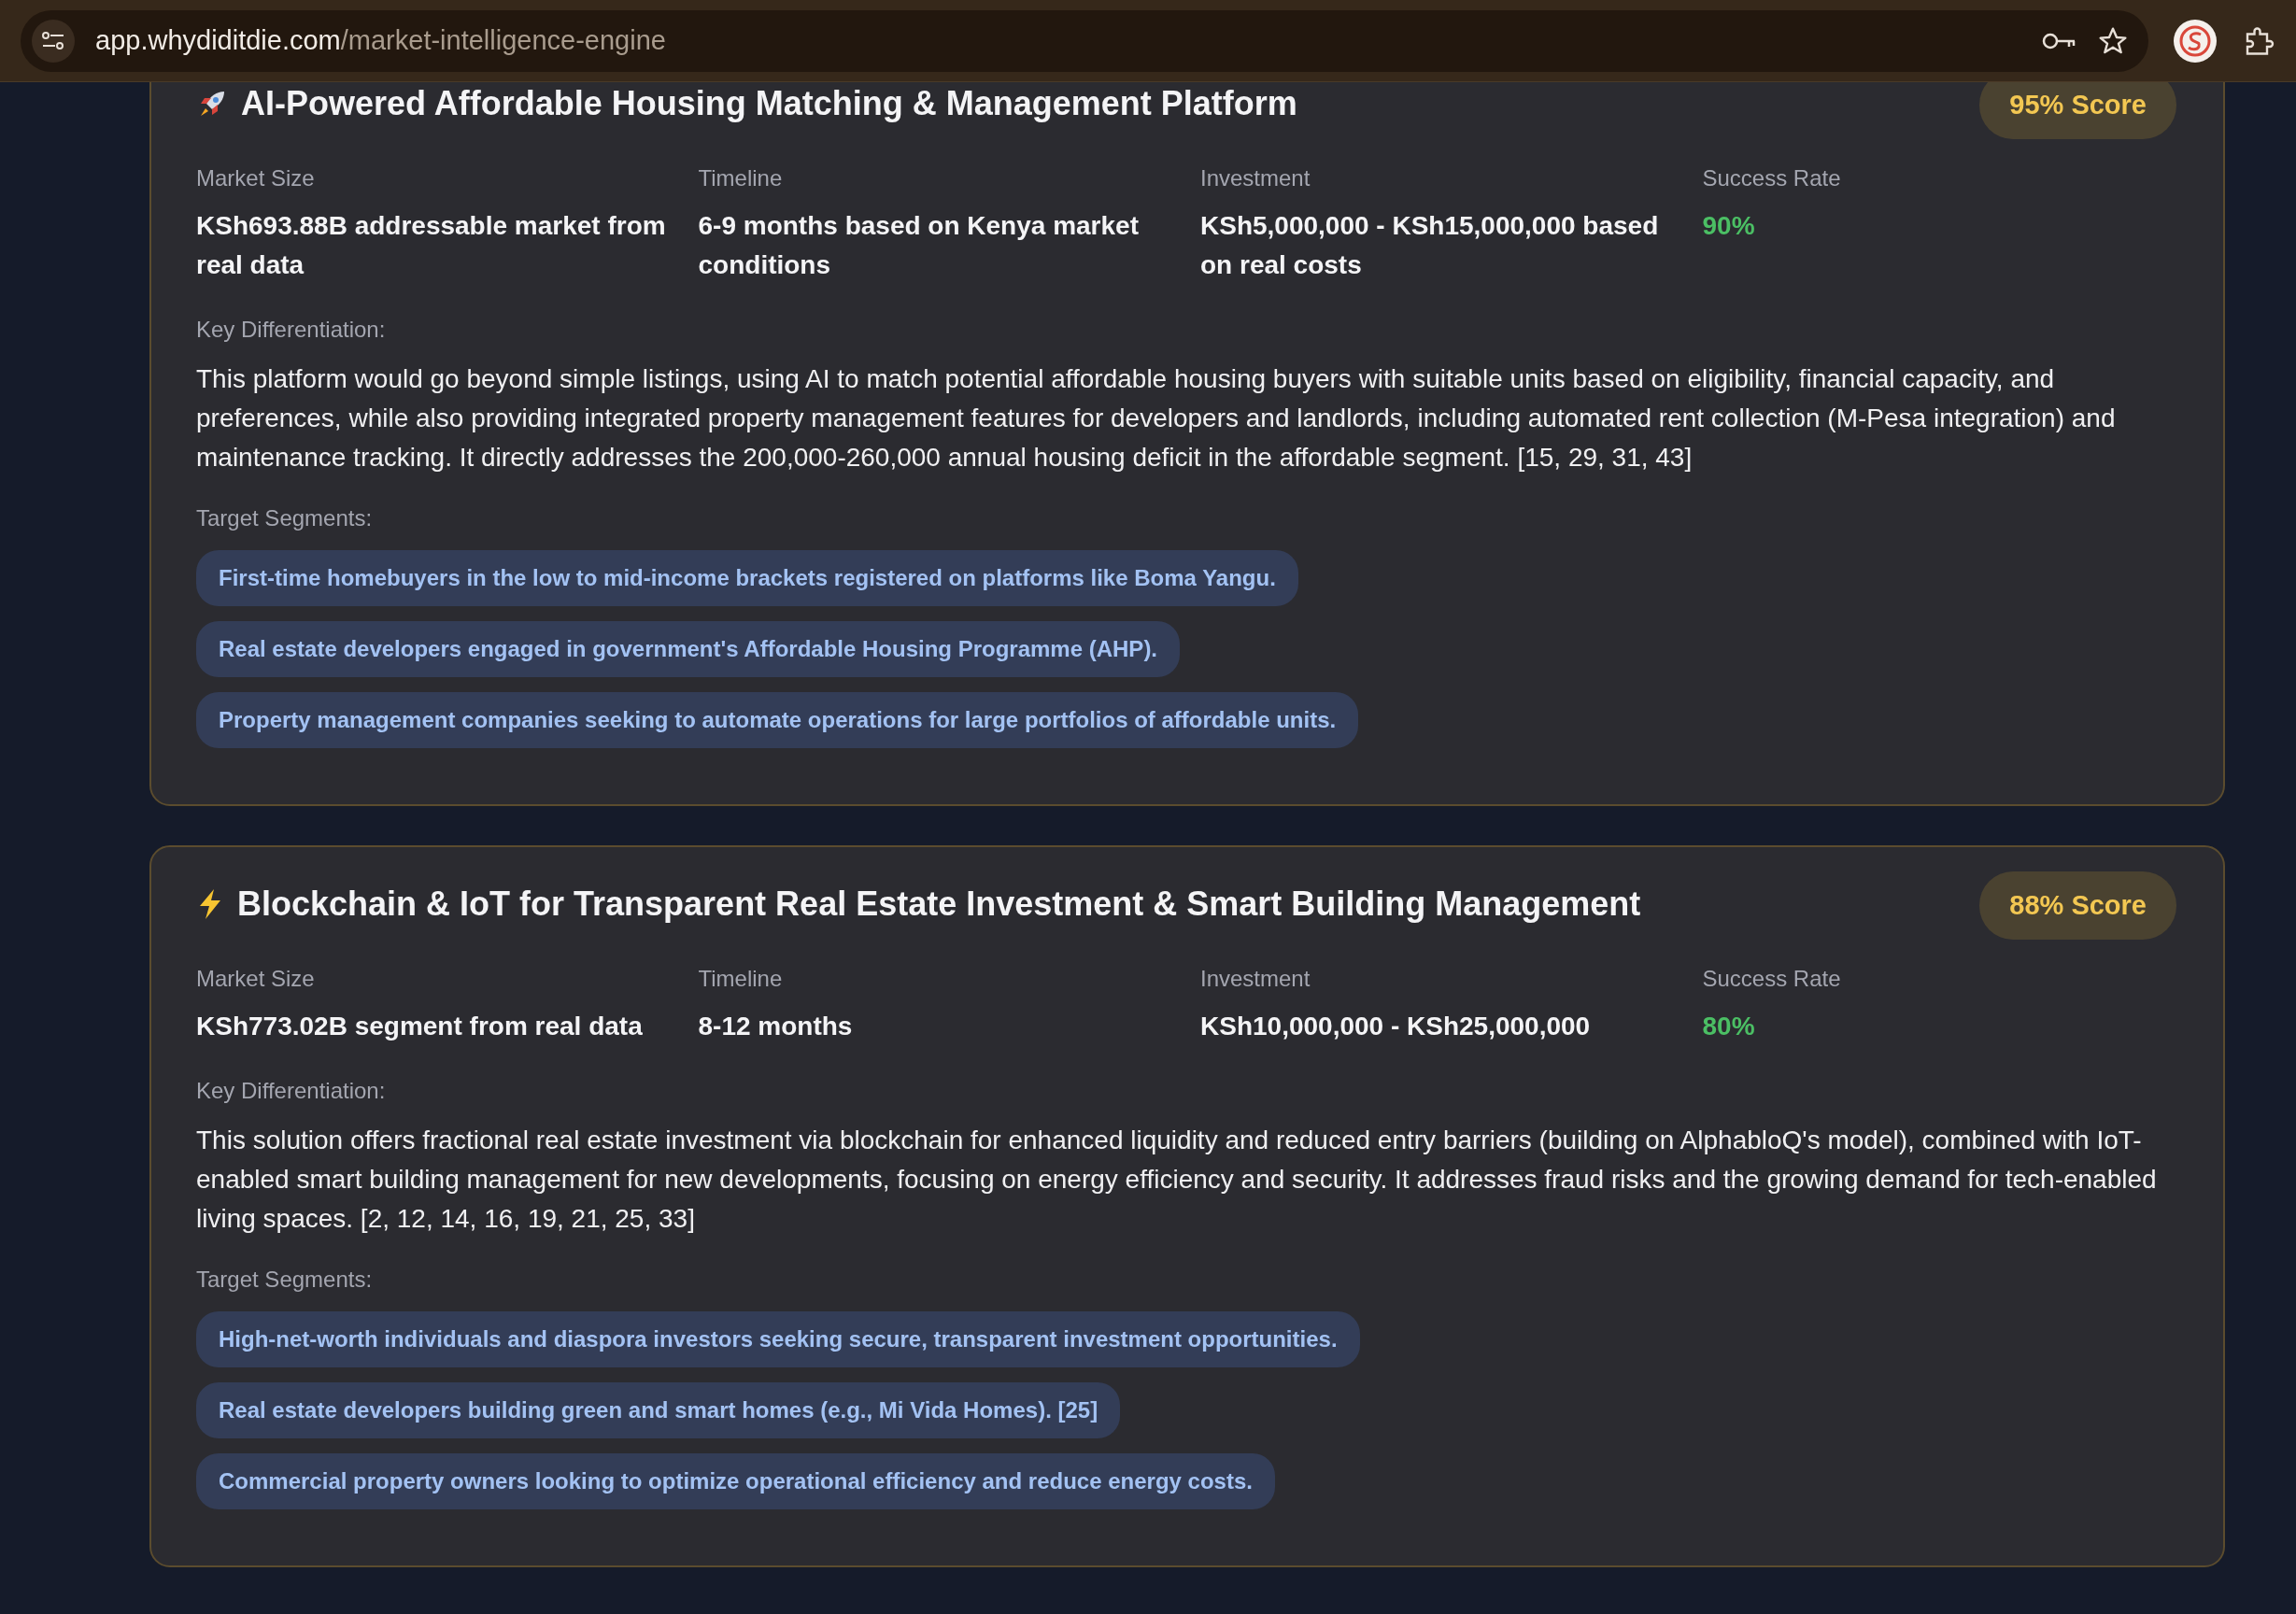  What do you see at coordinates (2077, 110) in the screenshot?
I see `score-badge: 95% Score` at bounding box center [2077, 110].